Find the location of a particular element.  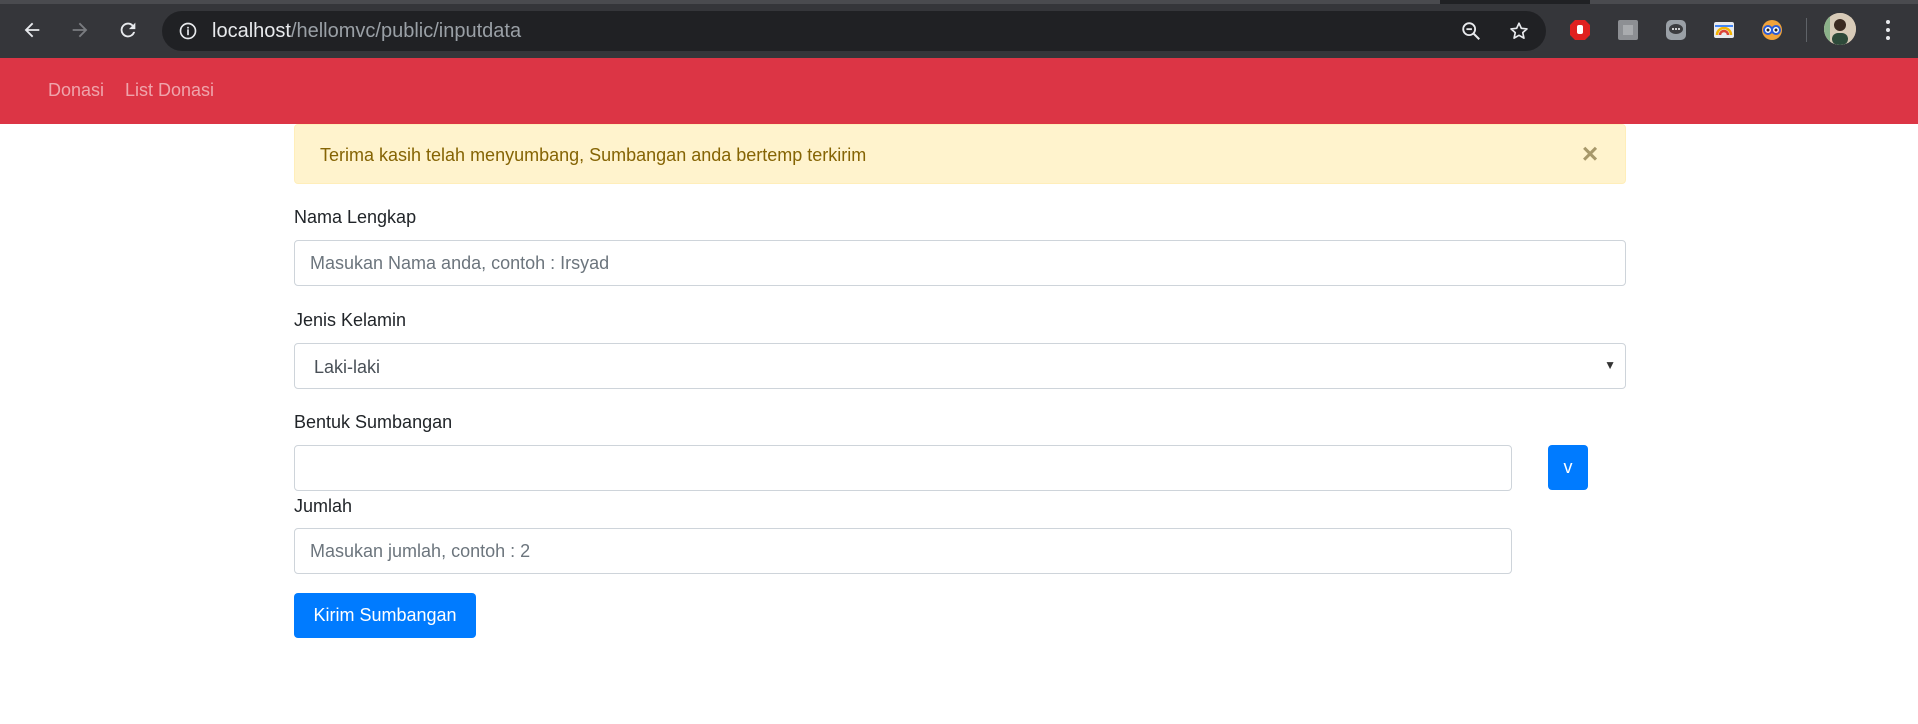

menu-kebab-icon is located at coordinates (1888, 30).